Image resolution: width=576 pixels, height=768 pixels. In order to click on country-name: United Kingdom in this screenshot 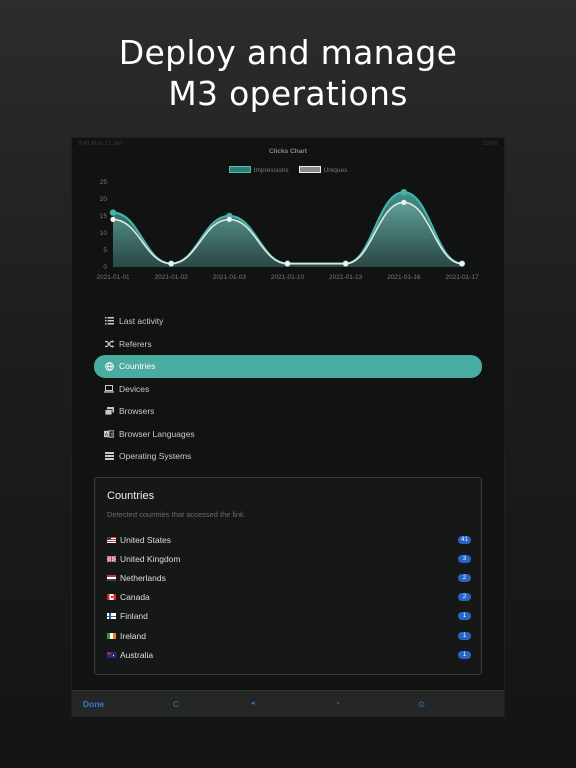, I will do `click(150, 558)`.